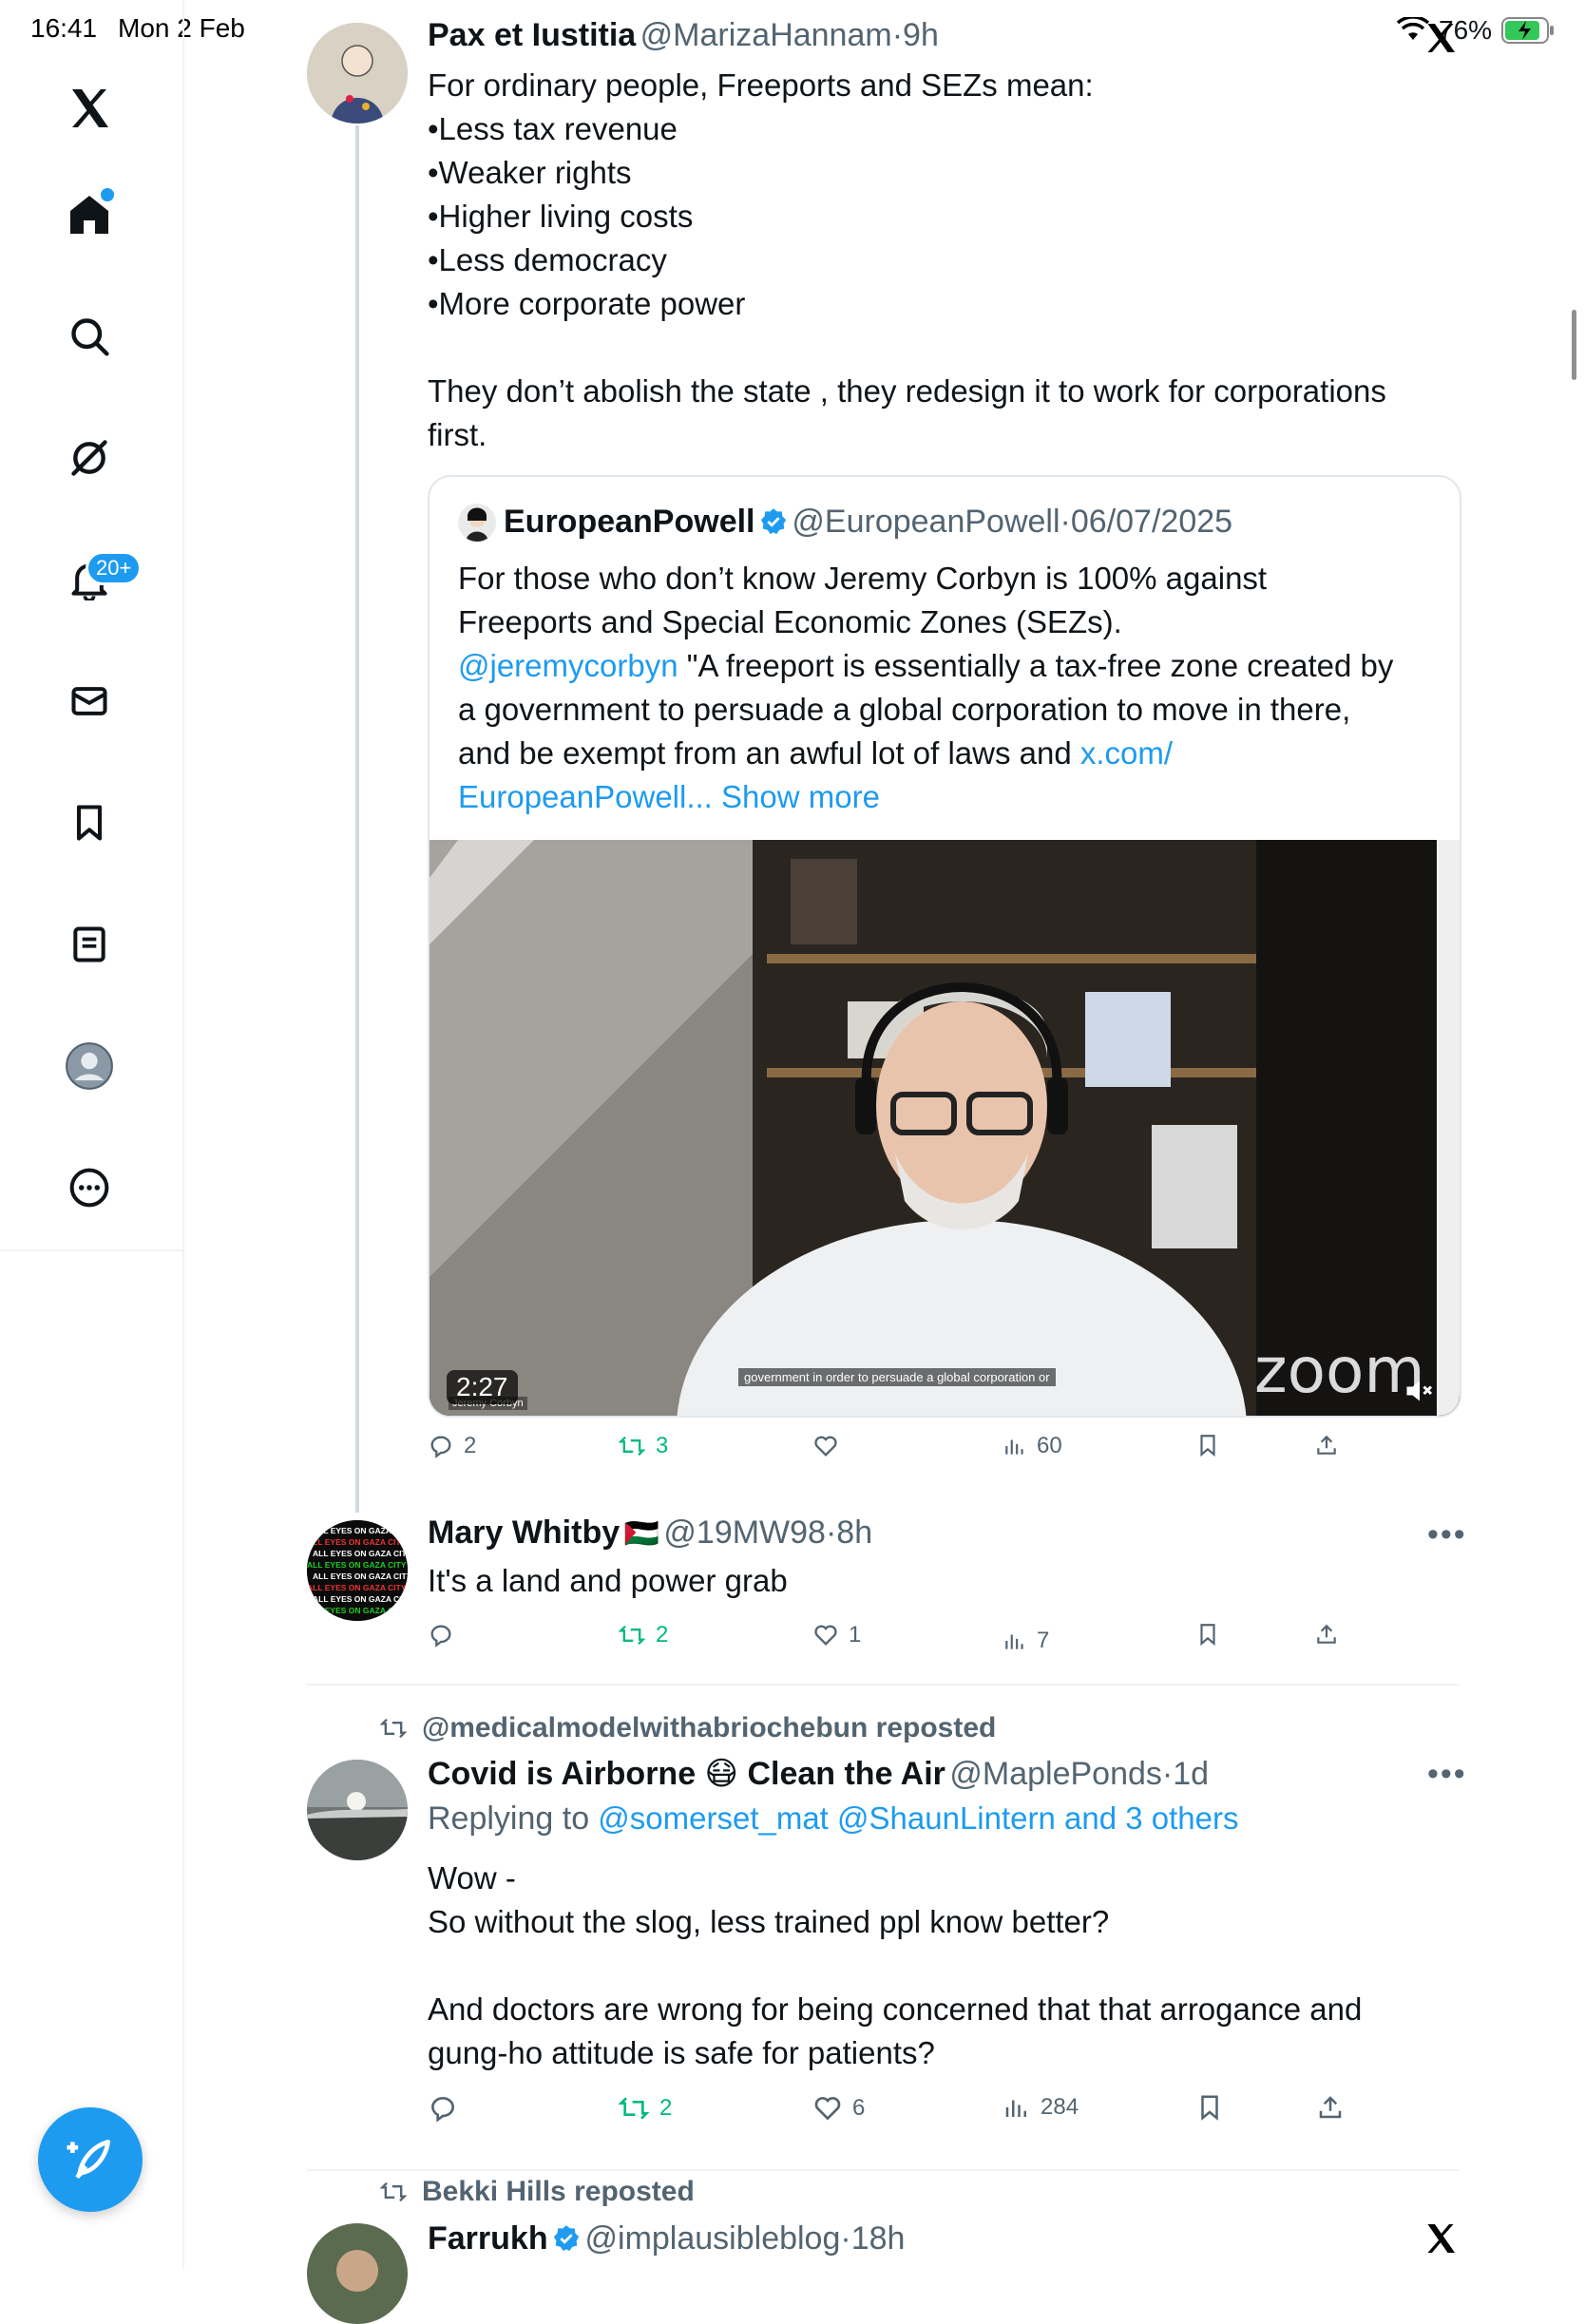 Image resolution: width=1585 pixels, height=2324 pixels. Describe the element at coordinates (1126, 753) in the screenshot. I see `url-link: x.com/` at that location.